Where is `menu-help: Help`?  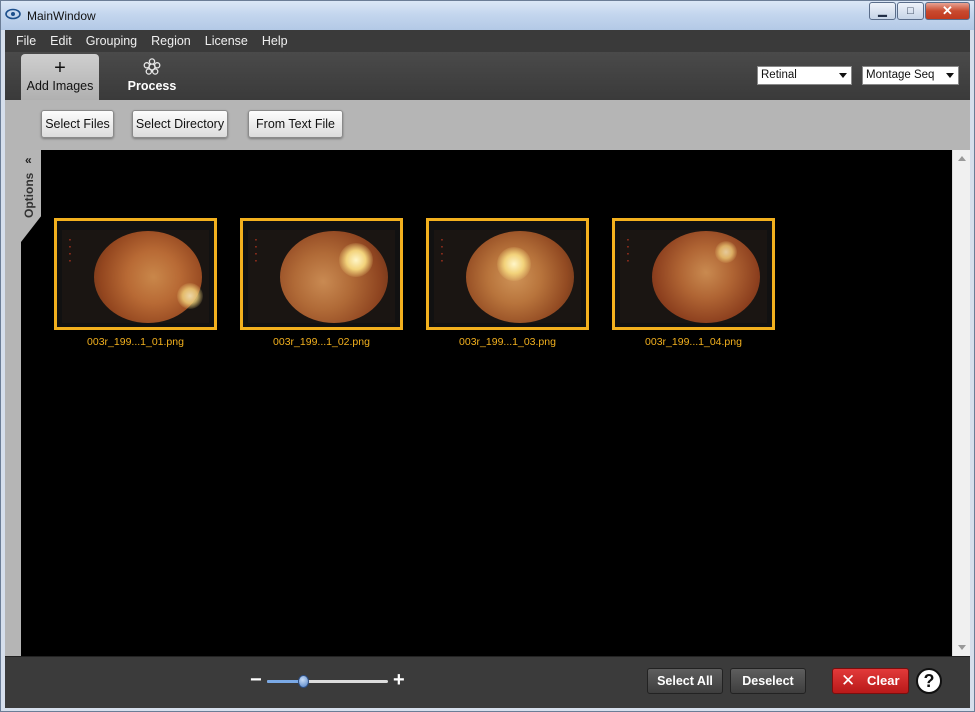 menu-help: Help is located at coordinates (275, 41).